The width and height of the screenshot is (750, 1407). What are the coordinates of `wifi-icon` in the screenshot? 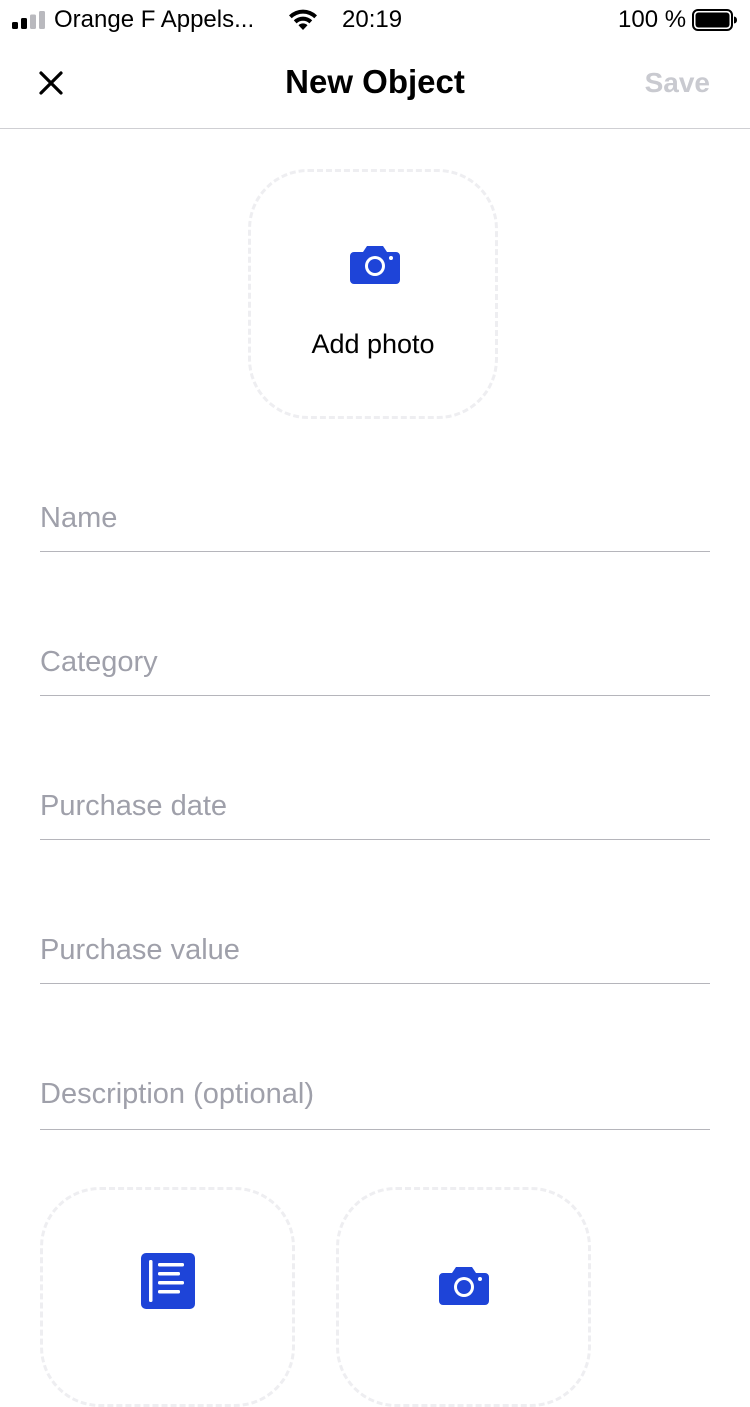 It's located at (303, 19).